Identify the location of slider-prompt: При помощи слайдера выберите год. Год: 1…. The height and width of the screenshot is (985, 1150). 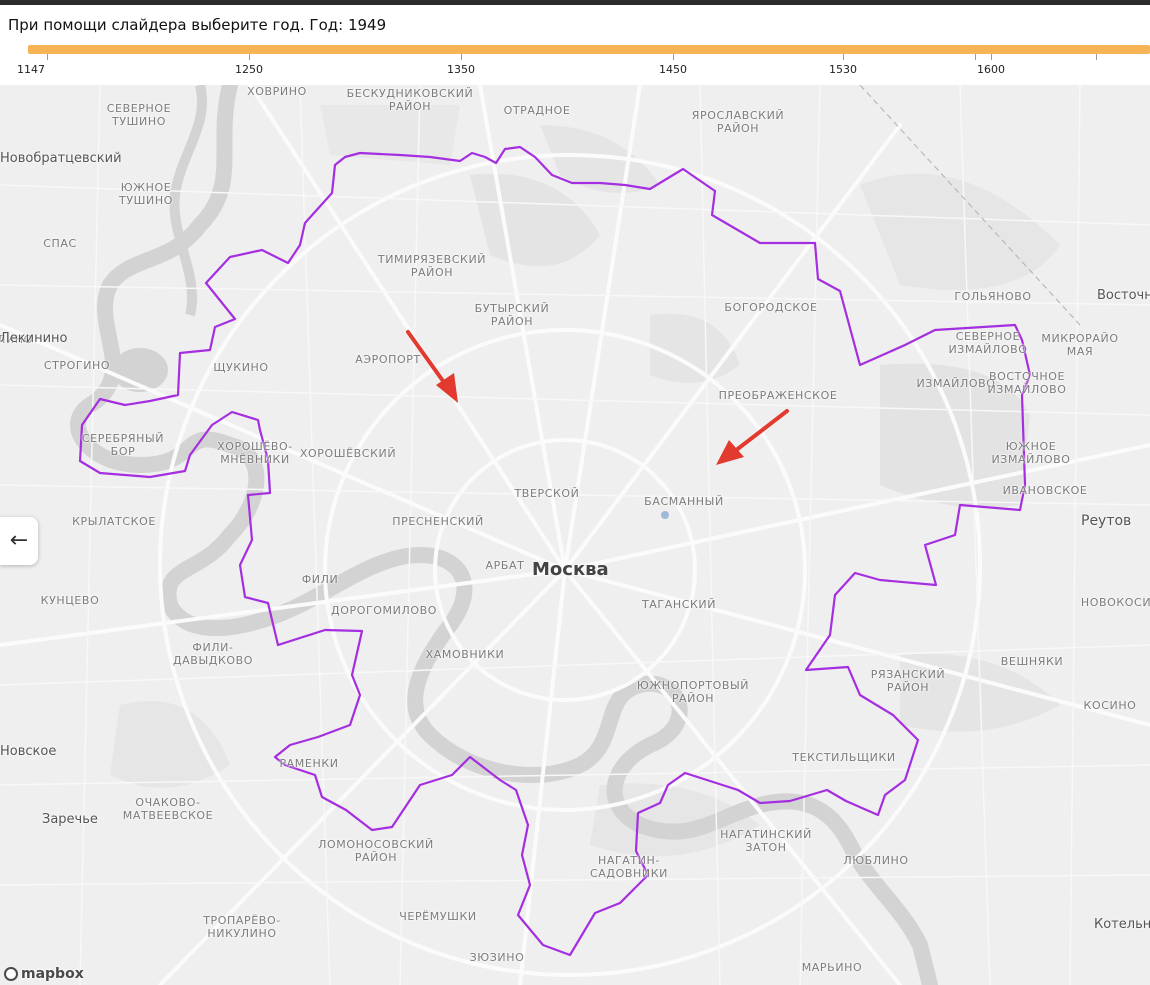
(197, 25).